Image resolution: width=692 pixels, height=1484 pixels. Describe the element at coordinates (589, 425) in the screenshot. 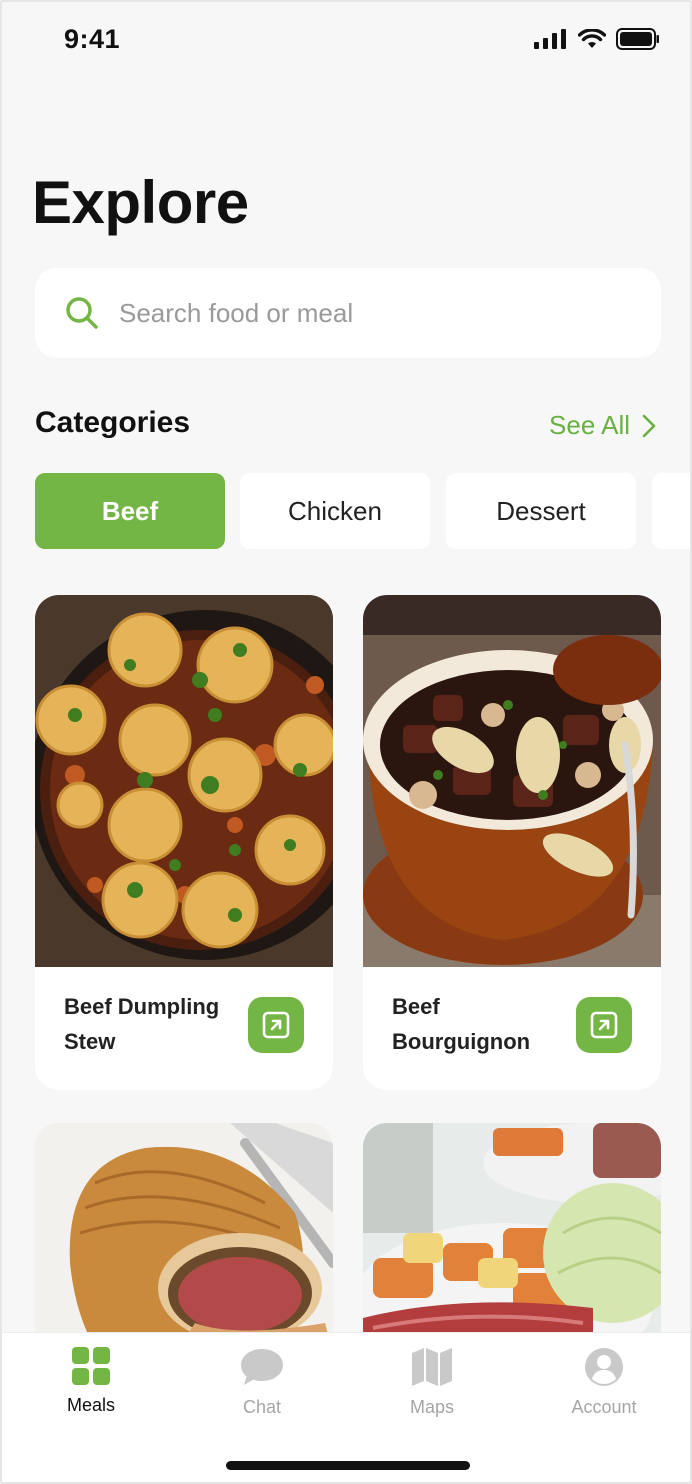

I see `see-all-label: See All` at that location.